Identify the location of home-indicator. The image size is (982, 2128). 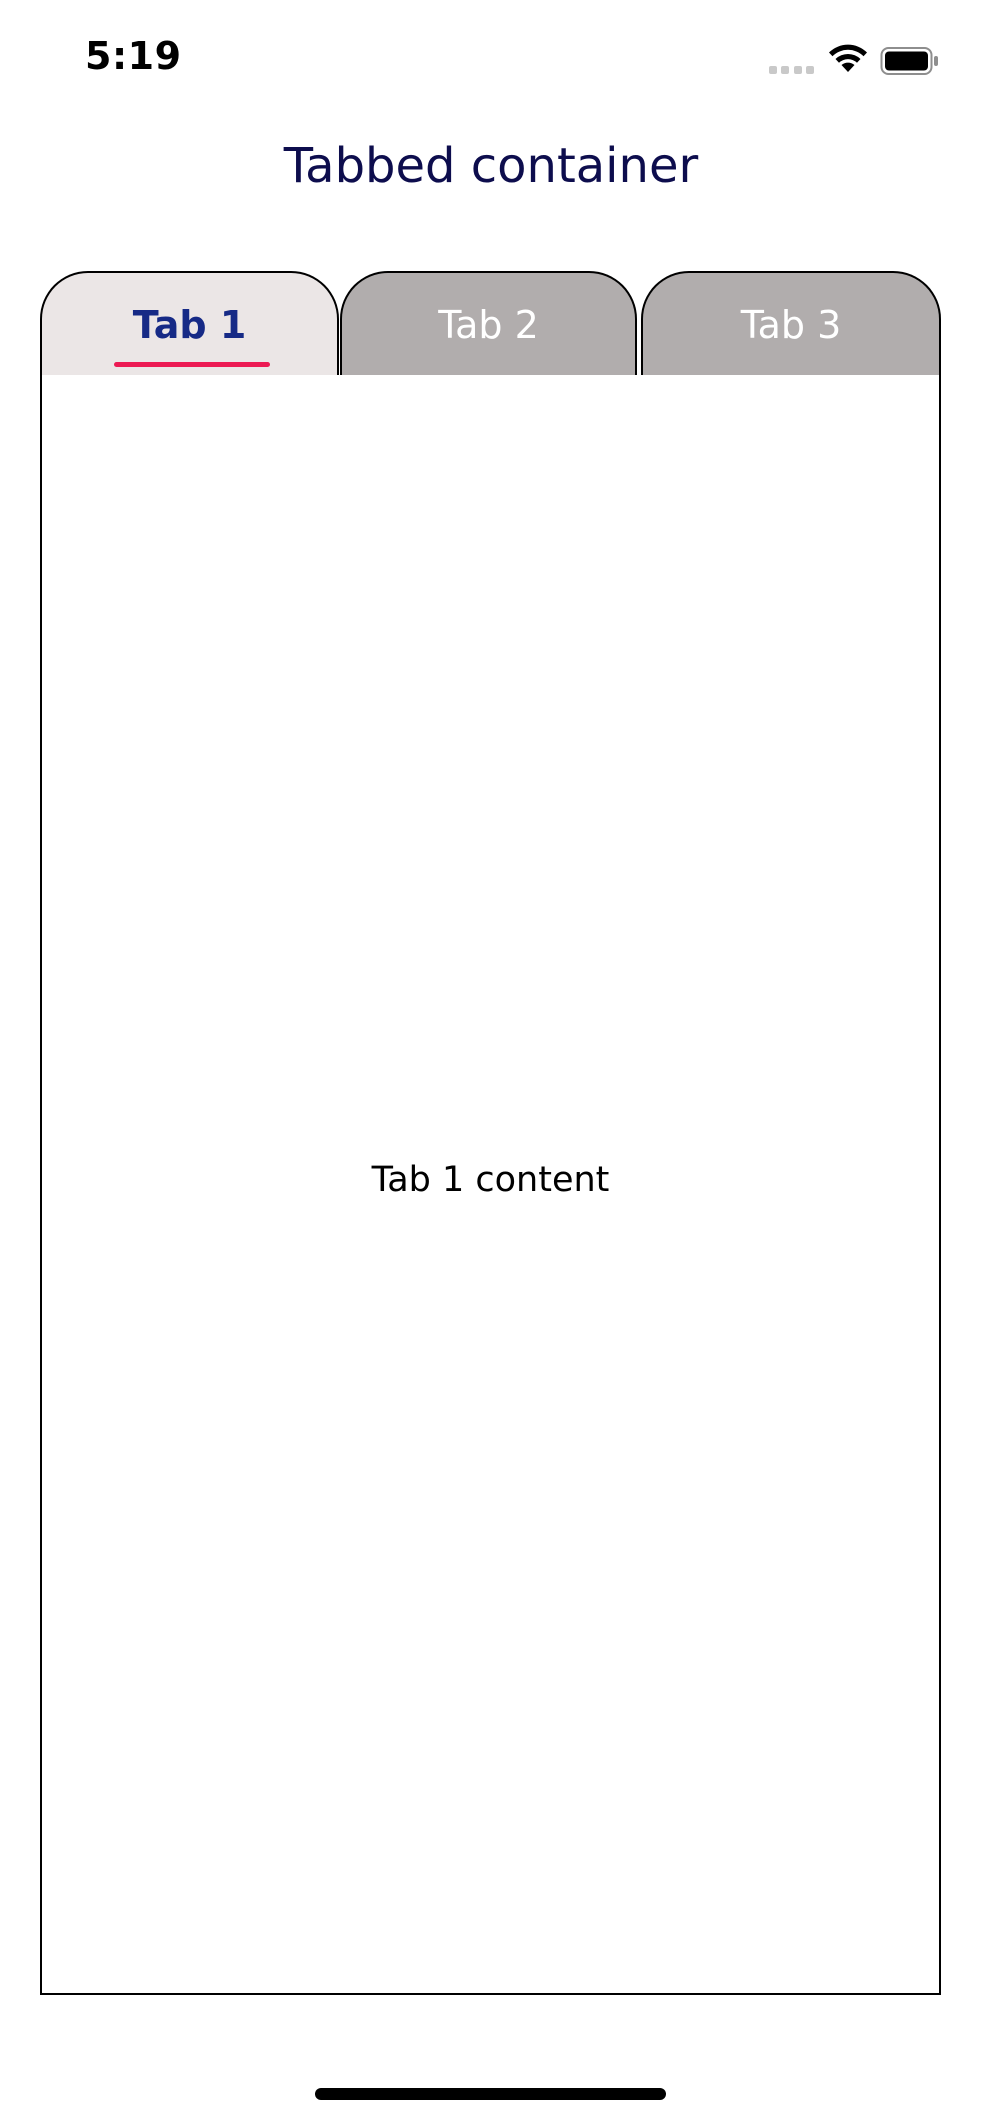
(490, 2094).